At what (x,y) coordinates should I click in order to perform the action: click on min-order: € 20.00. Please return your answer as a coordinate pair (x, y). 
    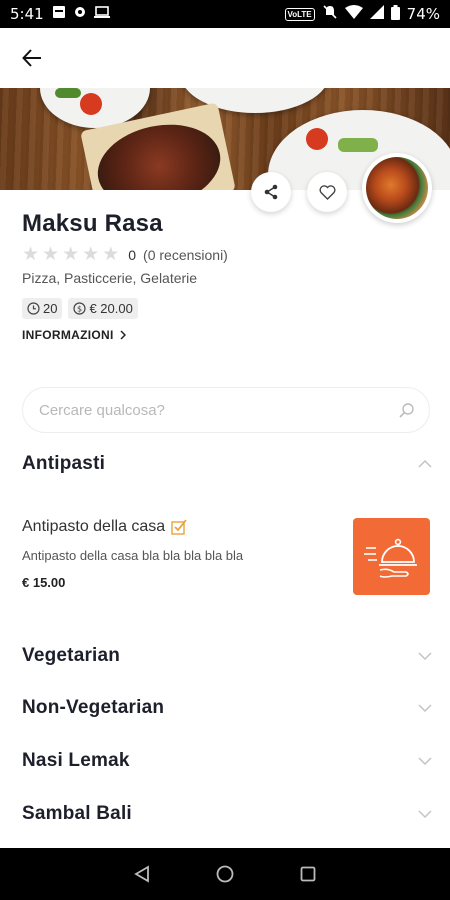
    Looking at the image, I should click on (111, 308).